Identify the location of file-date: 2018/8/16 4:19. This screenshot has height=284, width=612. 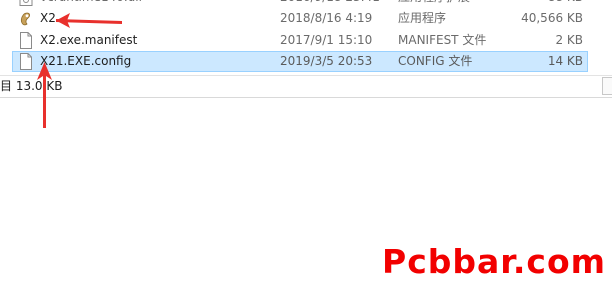
(326, 18).